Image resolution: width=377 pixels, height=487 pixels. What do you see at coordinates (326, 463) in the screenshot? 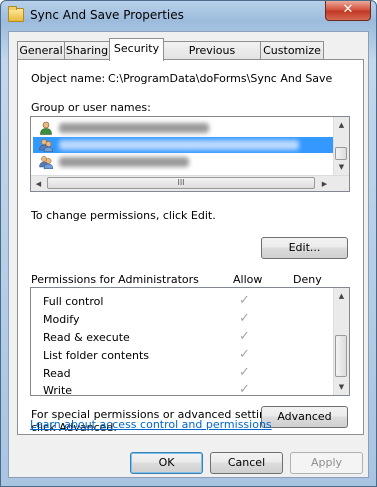
I see `apply-button: Apply` at bounding box center [326, 463].